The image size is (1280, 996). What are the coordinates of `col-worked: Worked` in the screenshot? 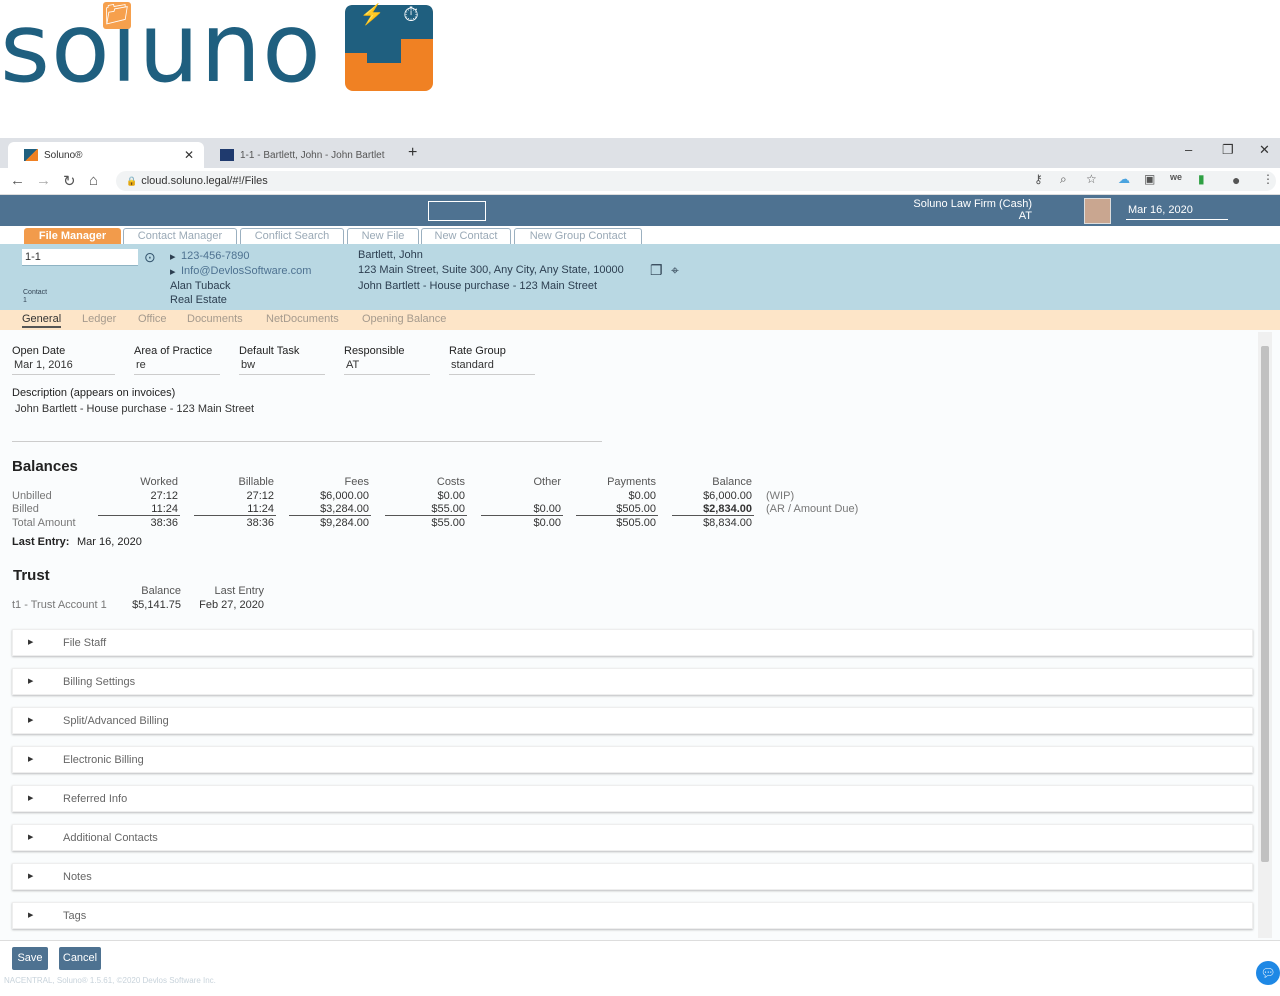 It's located at (159, 482).